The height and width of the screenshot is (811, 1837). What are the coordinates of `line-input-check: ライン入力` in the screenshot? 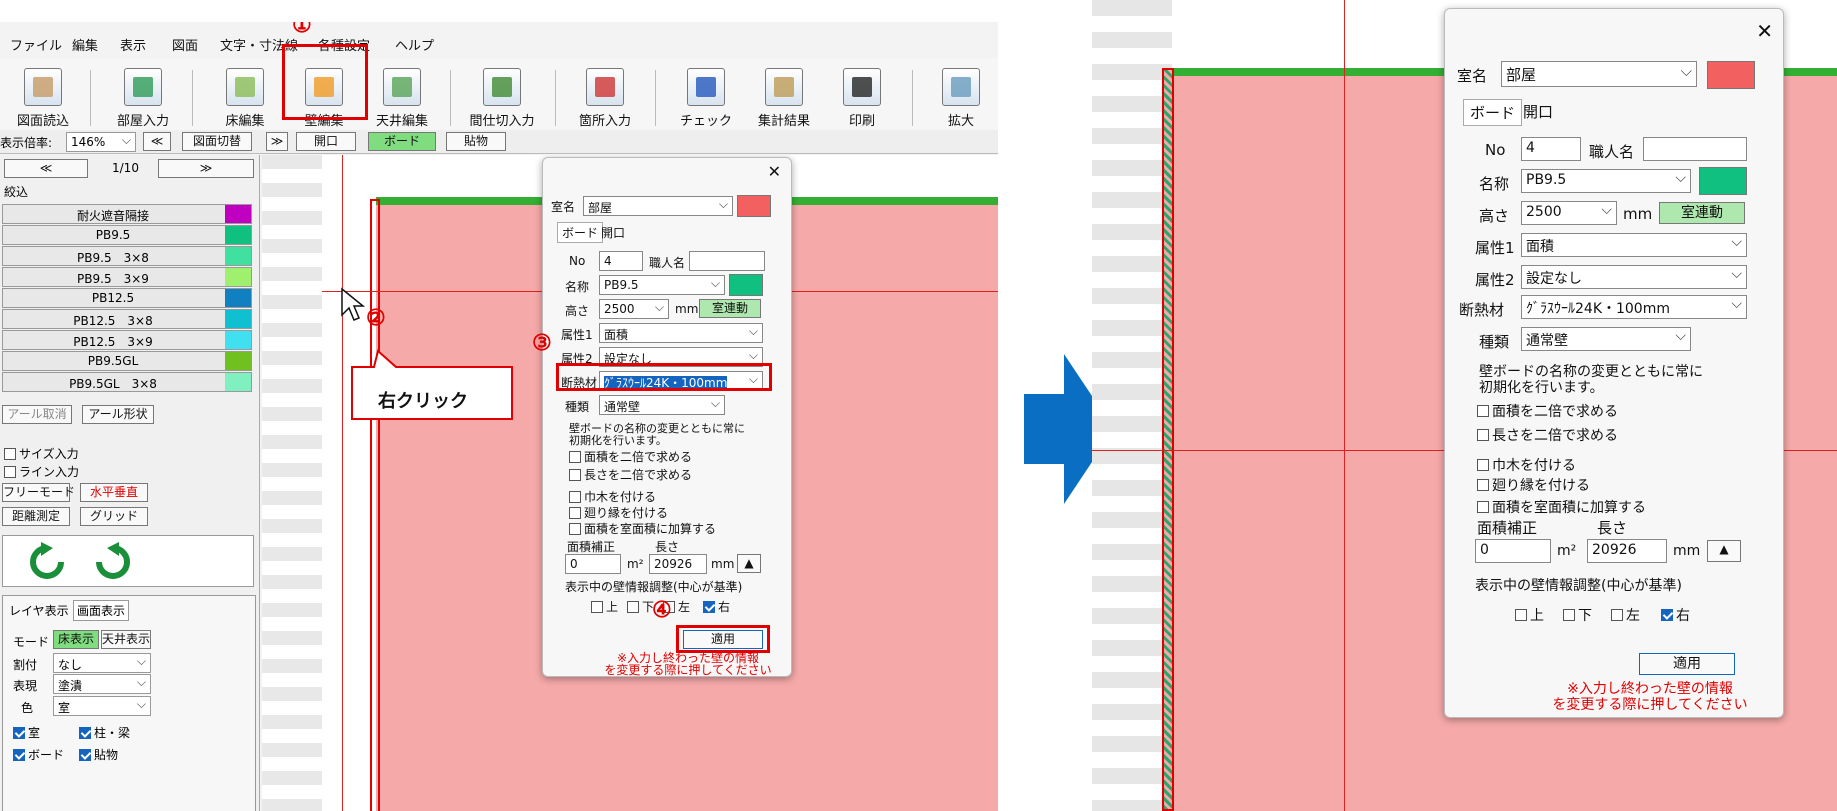 It's located at (41, 471).